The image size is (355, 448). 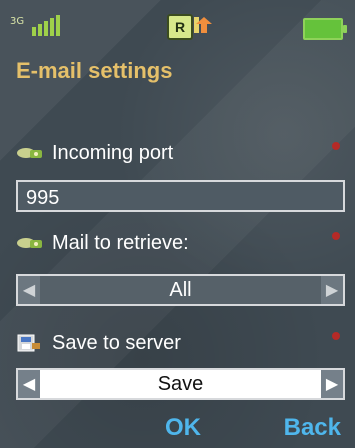 What do you see at coordinates (312, 428) in the screenshot?
I see `back-softkey: Back` at bounding box center [312, 428].